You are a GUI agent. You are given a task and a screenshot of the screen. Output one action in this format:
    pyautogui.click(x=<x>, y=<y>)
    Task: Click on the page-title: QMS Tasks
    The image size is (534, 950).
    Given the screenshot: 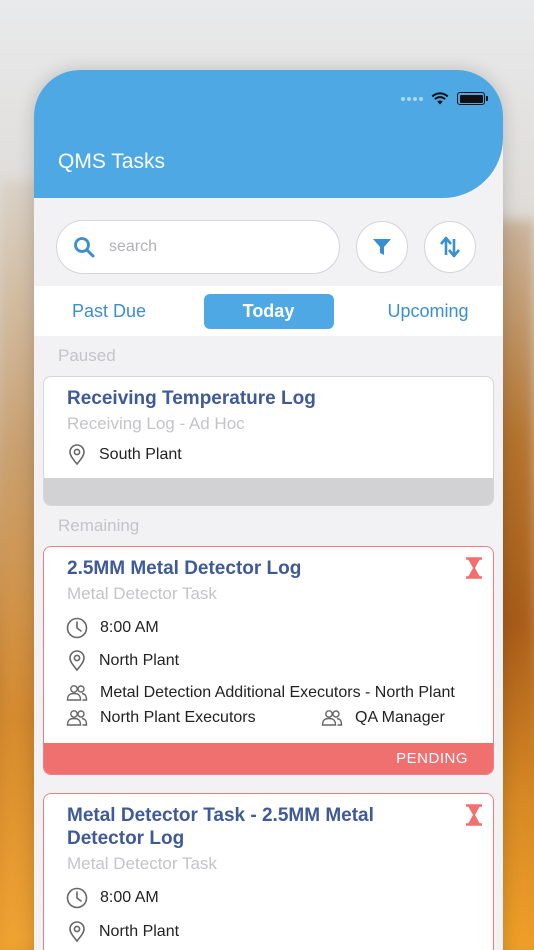 What is the action you would take?
    pyautogui.click(x=111, y=161)
    